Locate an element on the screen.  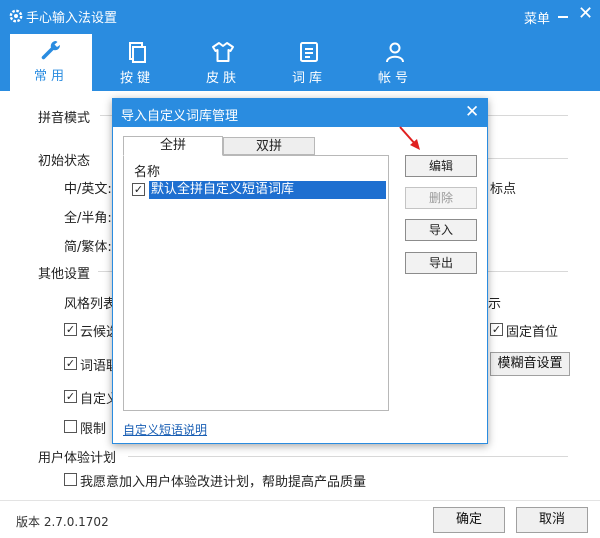
section-ux-plan: 用户体验计划 is located at coordinates (77, 458).